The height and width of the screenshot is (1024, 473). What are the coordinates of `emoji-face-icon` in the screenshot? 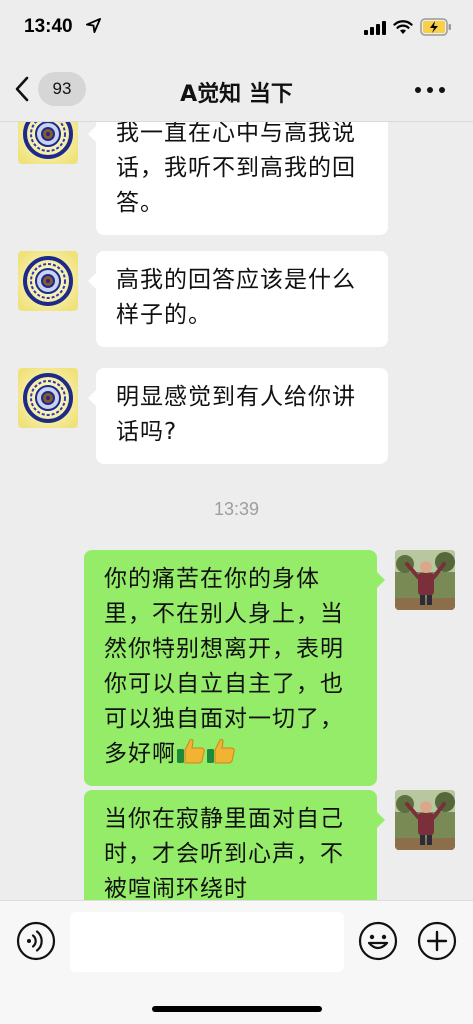 It's located at (378, 941).